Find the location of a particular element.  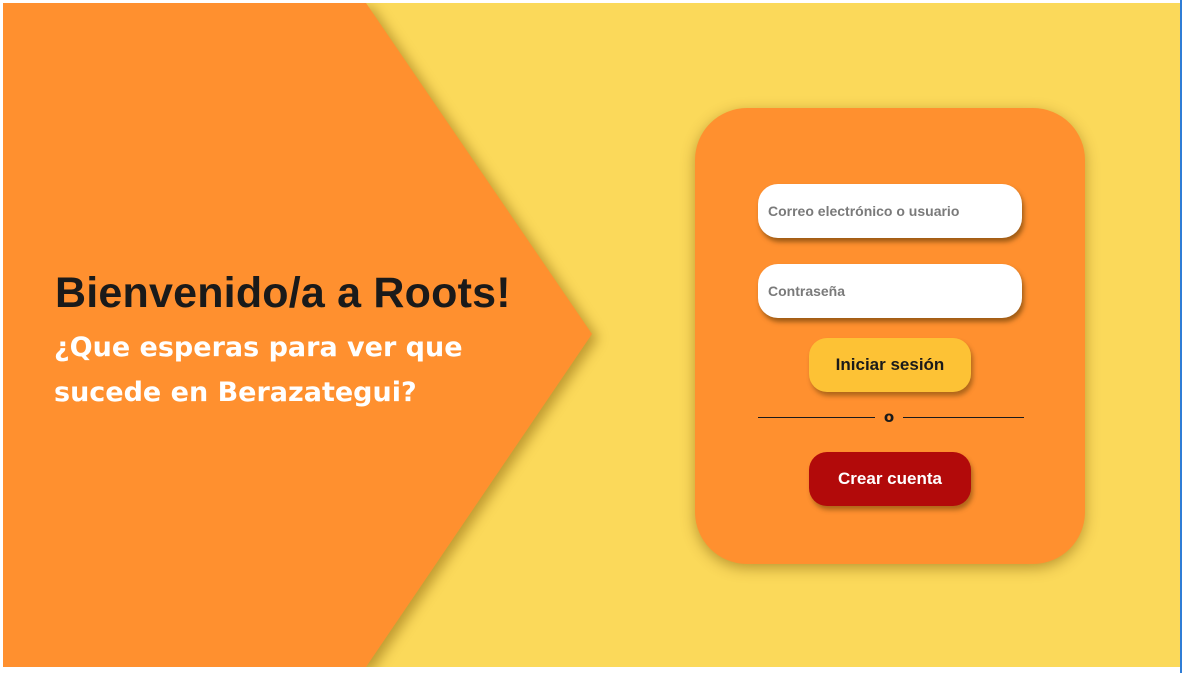

or-label: o is located at coordinates (889, 417).